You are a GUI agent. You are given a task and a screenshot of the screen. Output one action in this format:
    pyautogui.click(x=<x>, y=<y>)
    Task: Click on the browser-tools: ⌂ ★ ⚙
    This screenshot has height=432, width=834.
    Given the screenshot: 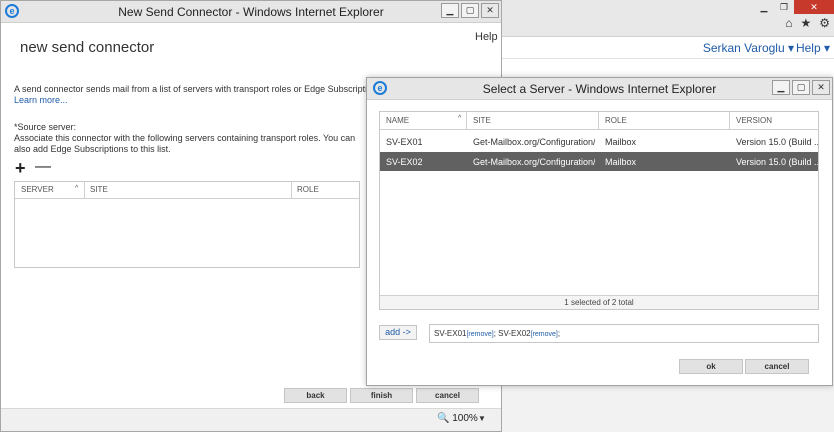 What is the action you would take?
    pyautogui.click(x=807, y=23)
    